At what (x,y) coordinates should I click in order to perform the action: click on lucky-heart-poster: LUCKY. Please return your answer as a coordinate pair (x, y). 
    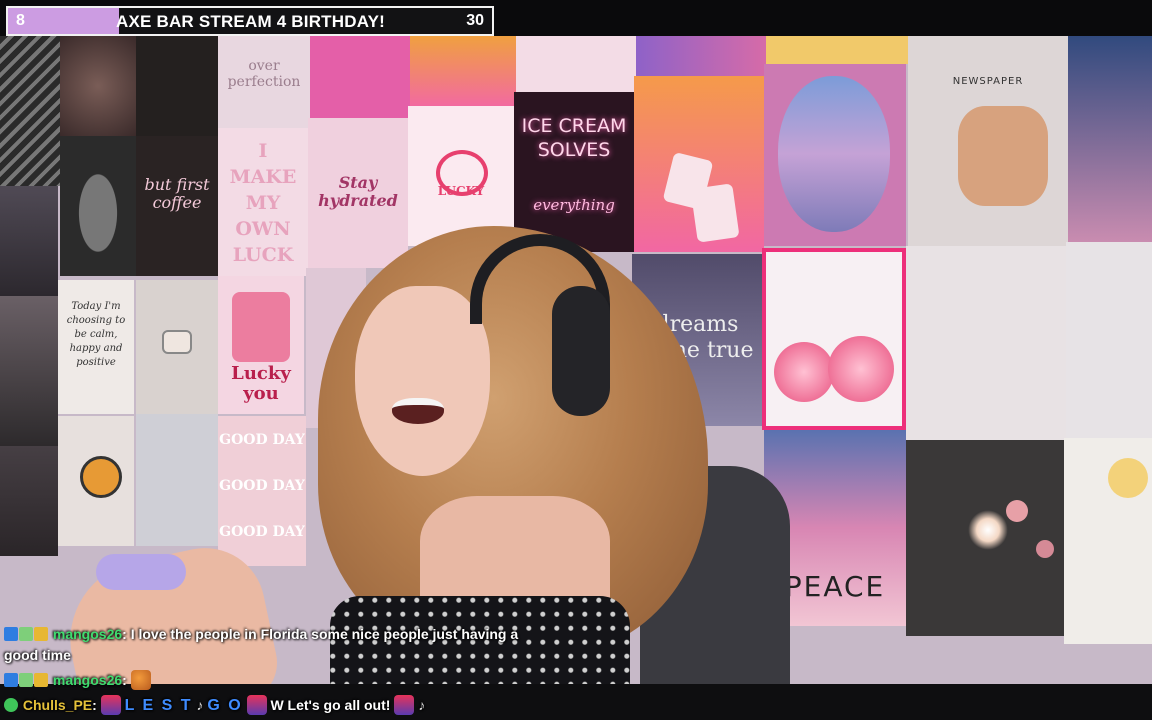
    Looking at the image, I should click on (461, 176).